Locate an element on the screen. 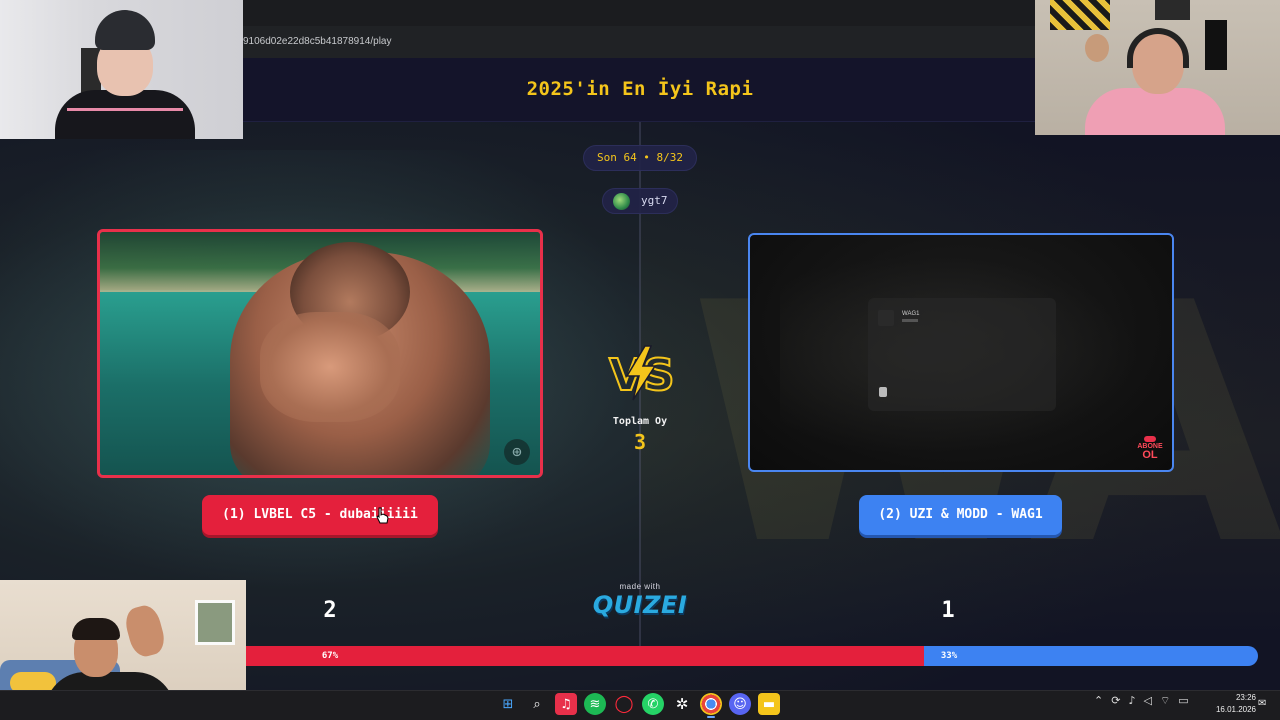 Image resolution: width=1280 pixels, height=720 pixels. wifi-icon: ⌔ is located at coordinates (1165, 701).